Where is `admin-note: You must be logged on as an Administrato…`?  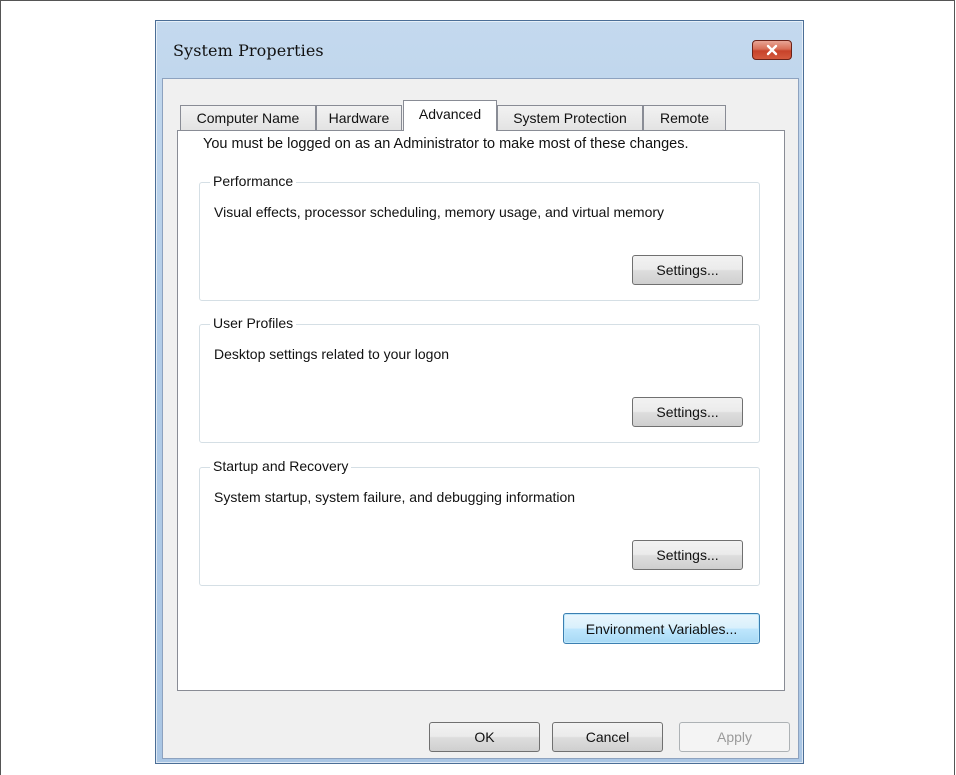 admin-note: You must be logged on as an Administrato… is located at coordinates (446, 144).